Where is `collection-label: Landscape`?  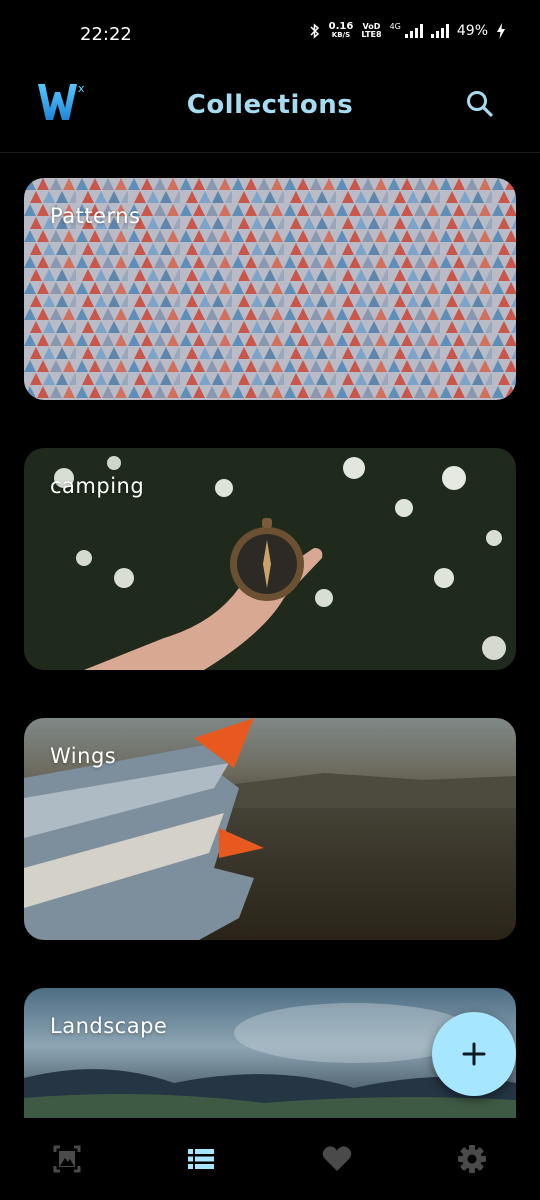
collection-label: Landscape is located at coordinates (109, 1026).